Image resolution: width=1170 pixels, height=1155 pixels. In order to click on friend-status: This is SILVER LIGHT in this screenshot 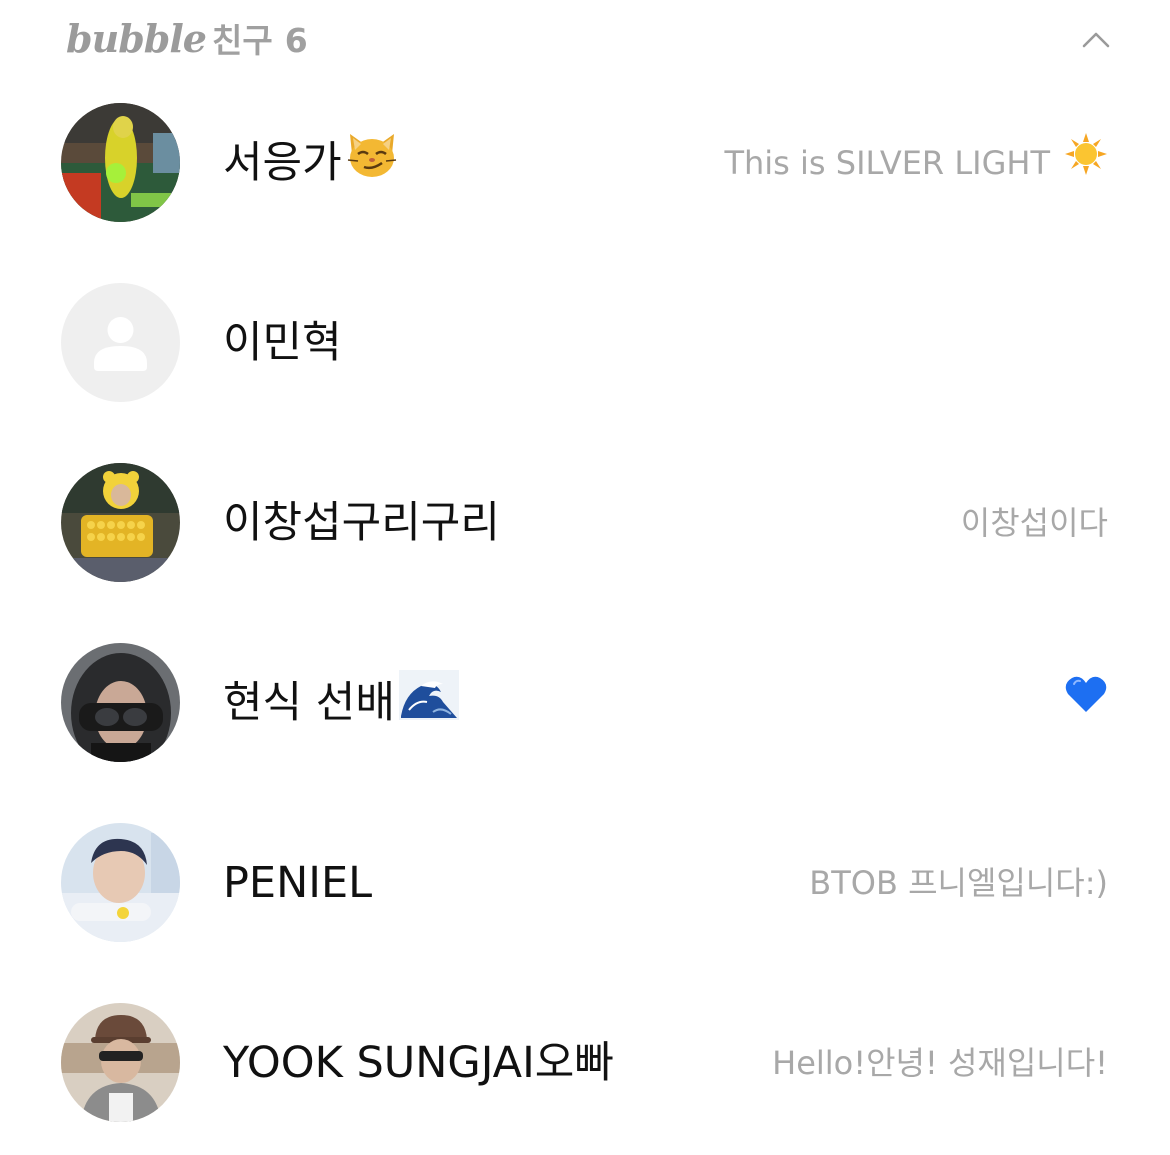, I will do `click(916, 163)`.